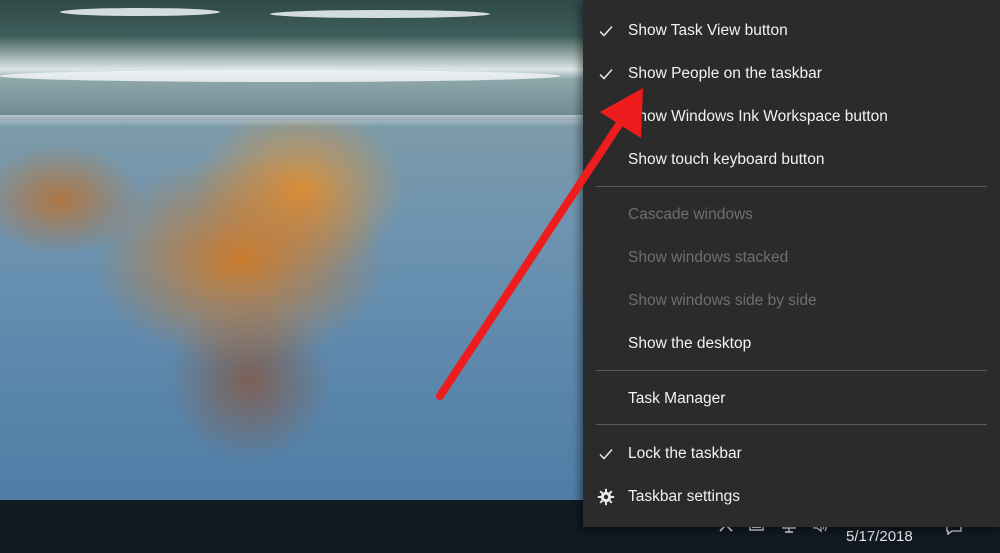 This screenshot has height=553, width=1000. Describe the element at coordinates (791, 344) in the screenshot. I see `menu-item-show-desktop: Show the desktop` at that location.